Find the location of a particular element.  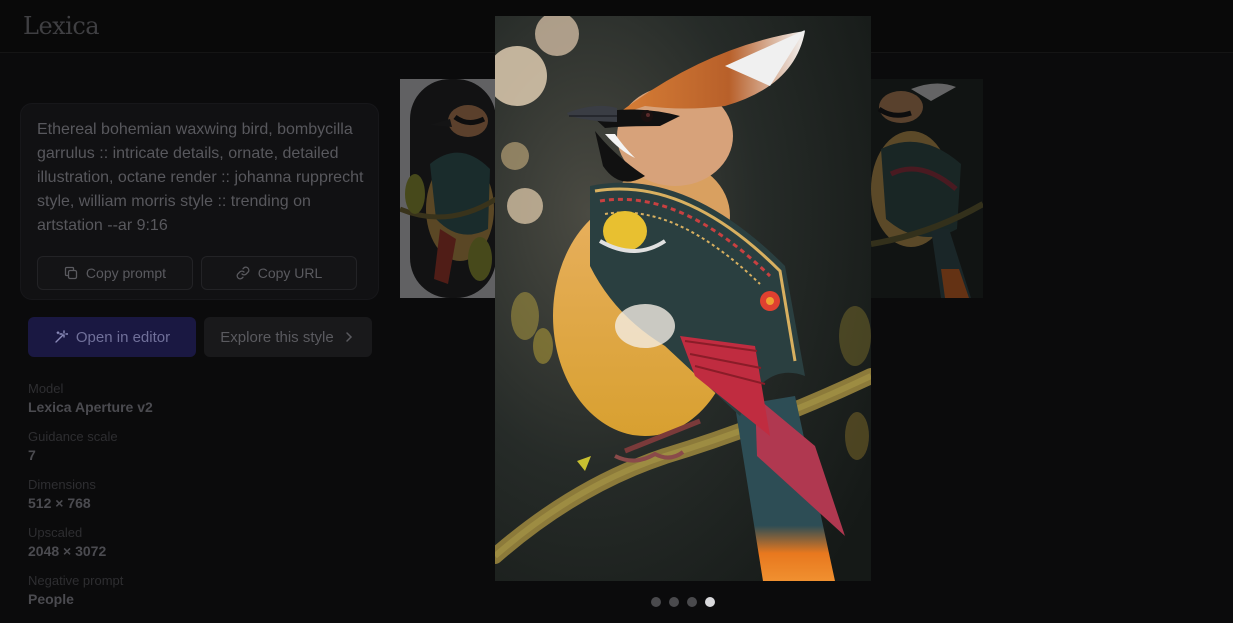

open-in-editor-button: Open in editor is located at coordinates (112, 337).